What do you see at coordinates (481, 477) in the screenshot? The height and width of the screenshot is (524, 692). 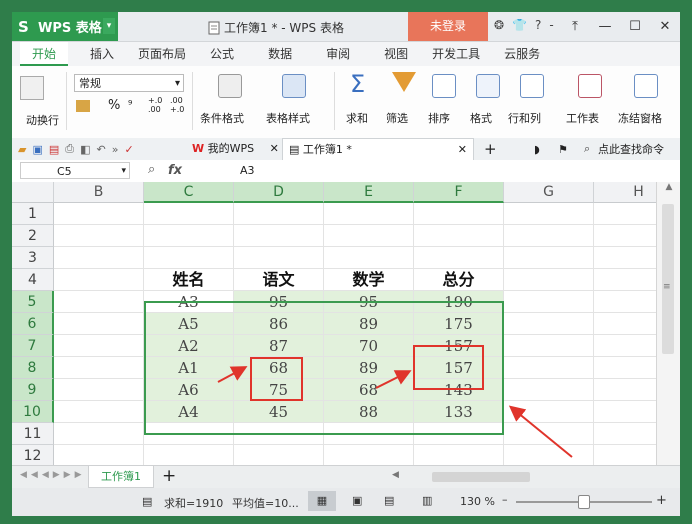 I see `horizontal-scrollbar-thumb` at bounding box center [481, 477].